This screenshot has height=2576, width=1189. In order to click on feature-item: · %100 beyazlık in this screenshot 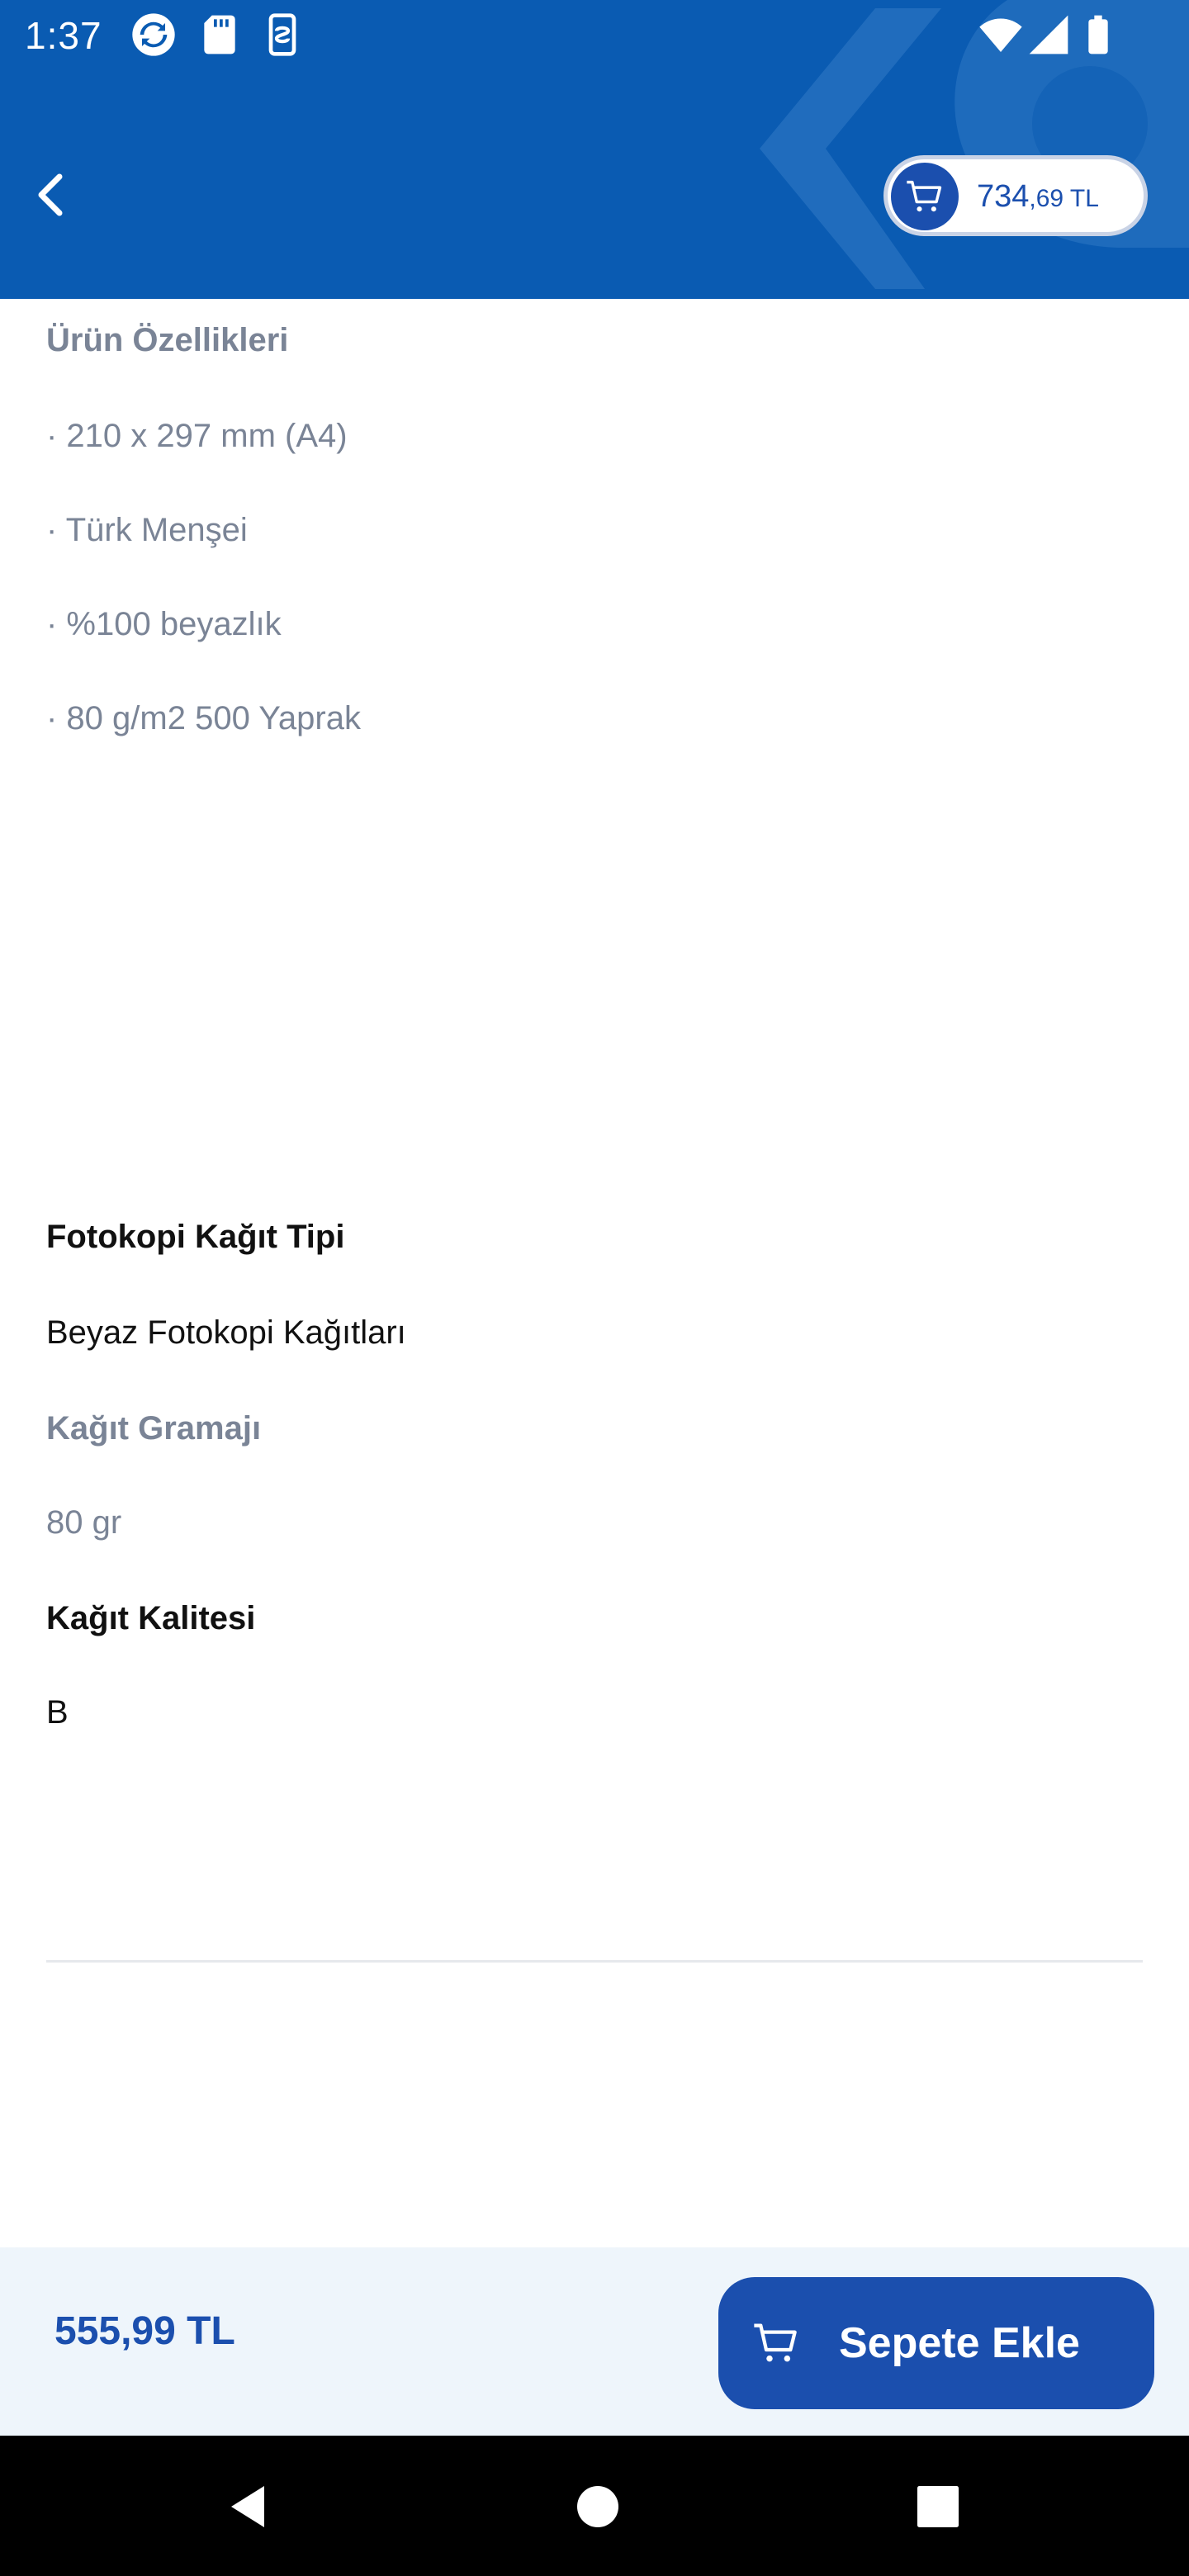, I will do `click(164, 624)`.